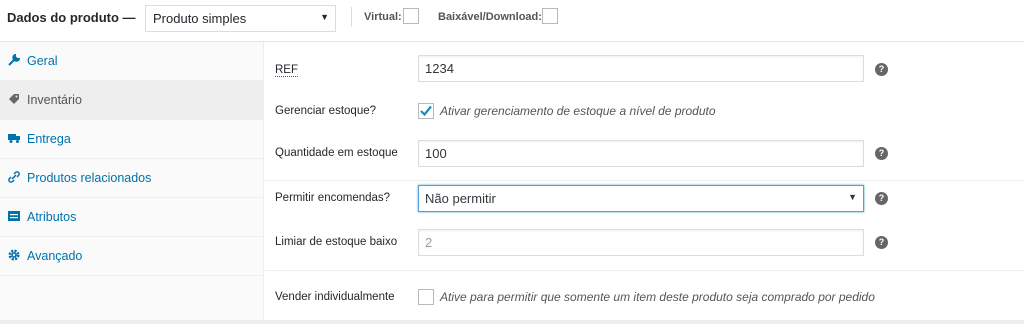 The width and height of the screenshot is (1024, 324). What do you see at coordinates (490, 17) in the screenshot?
I see `download-label: Baixável/Download:` at bounding box center [490, 17].